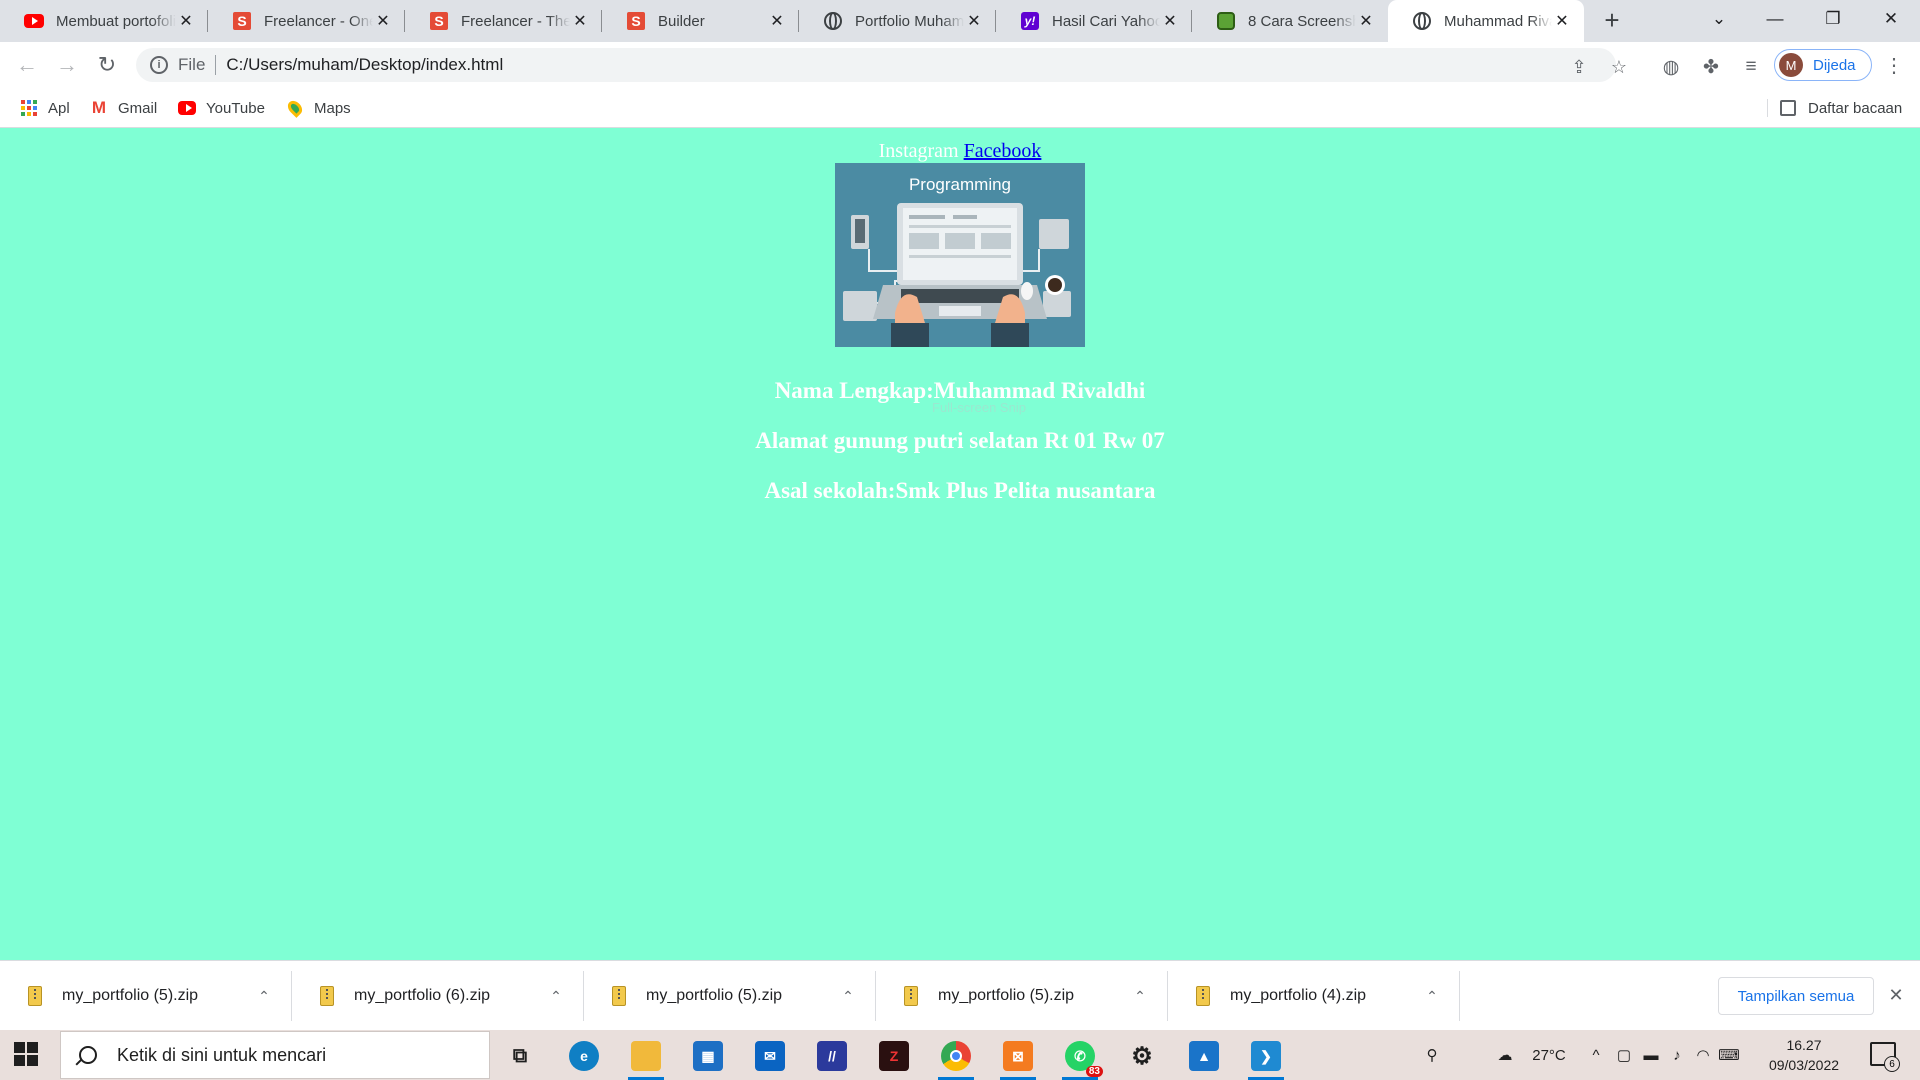 The height and width of the screenshot is (1080, 1920). I want to click on bookmarks-divider, so click(1767, 108).